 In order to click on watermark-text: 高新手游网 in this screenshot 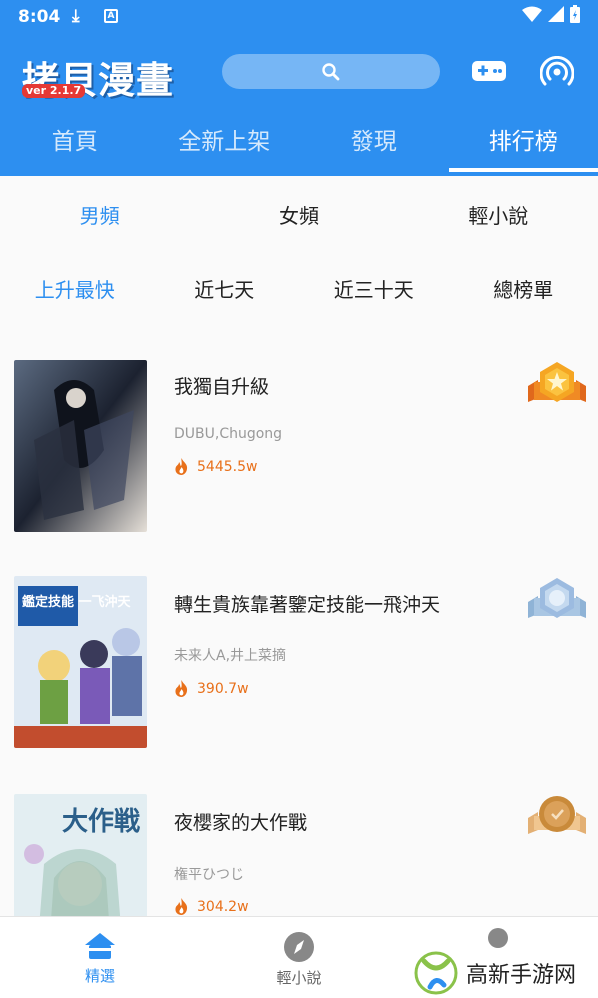, I will do `click(521, 975)`.